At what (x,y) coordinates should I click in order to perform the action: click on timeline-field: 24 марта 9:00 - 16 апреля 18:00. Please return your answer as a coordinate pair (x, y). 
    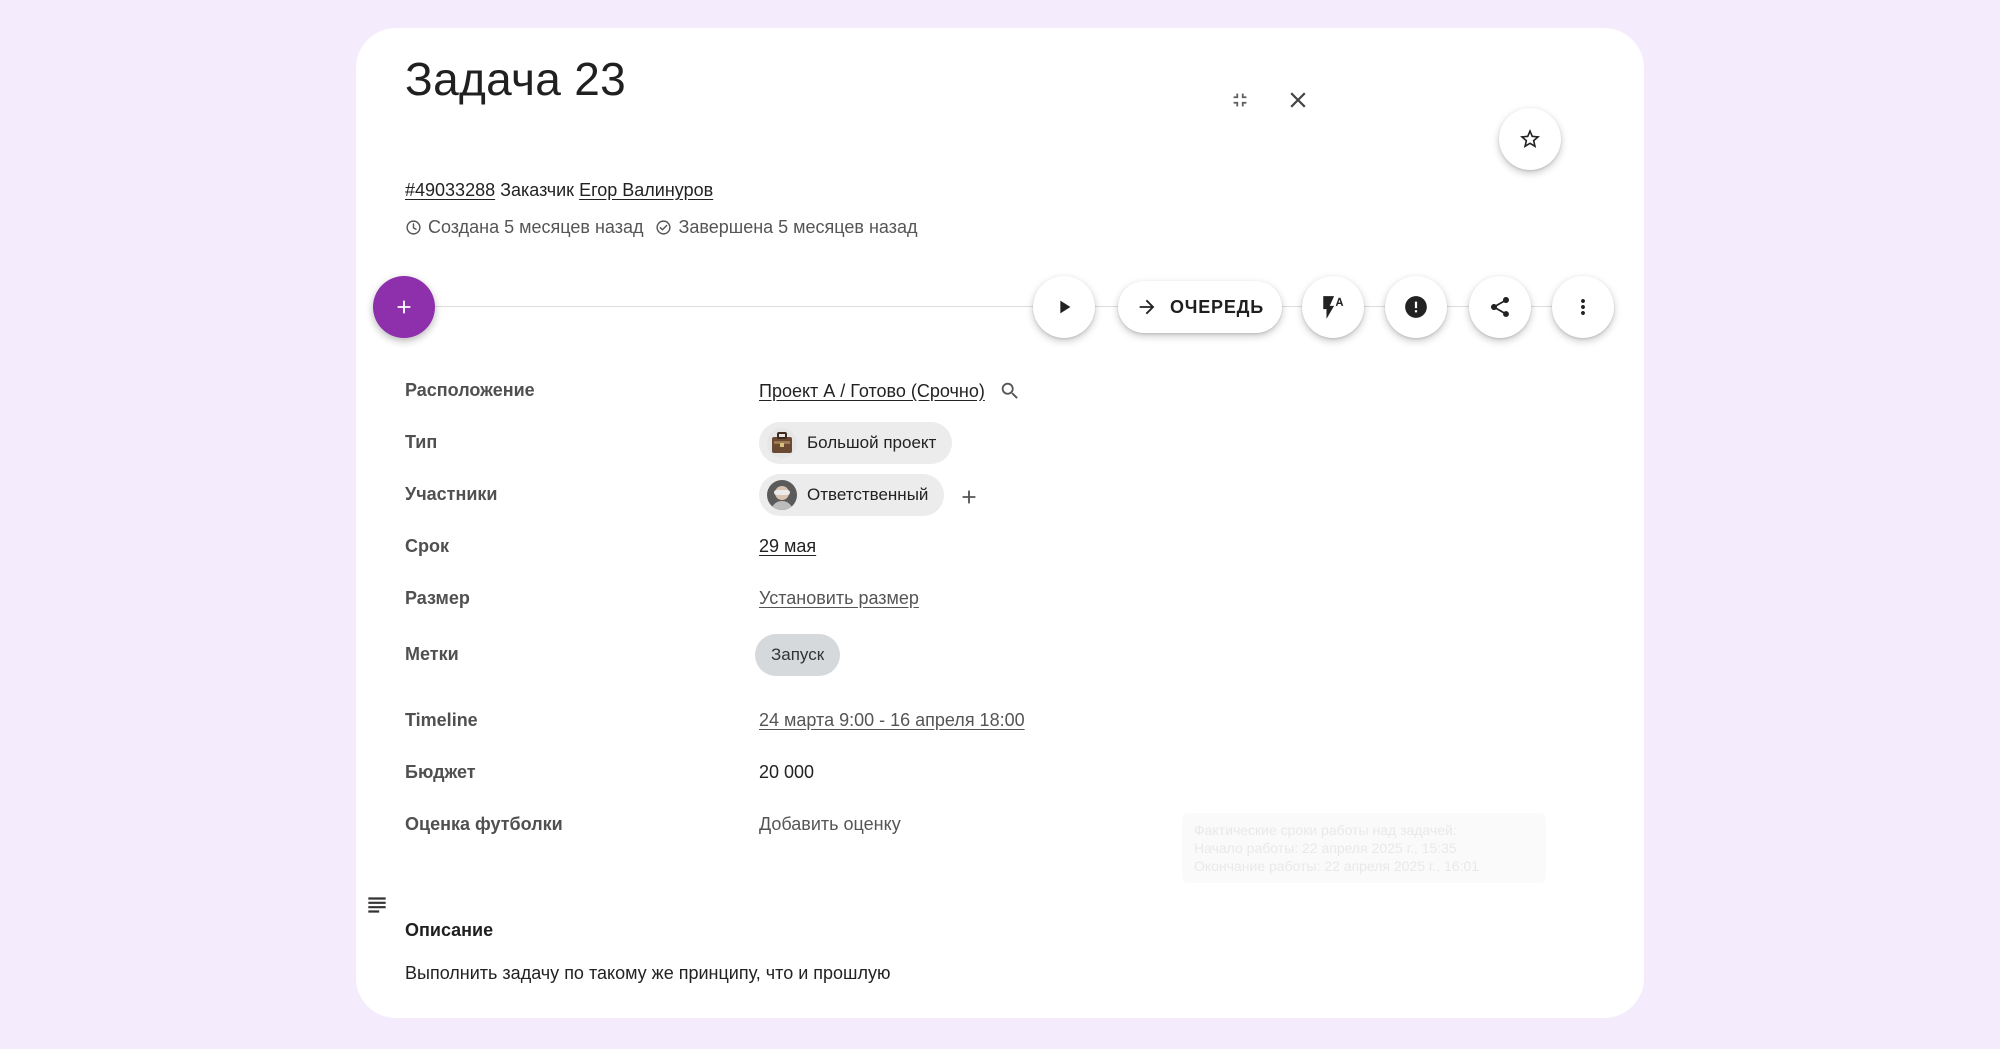
    Looking at the image, I should click on (892, 720).